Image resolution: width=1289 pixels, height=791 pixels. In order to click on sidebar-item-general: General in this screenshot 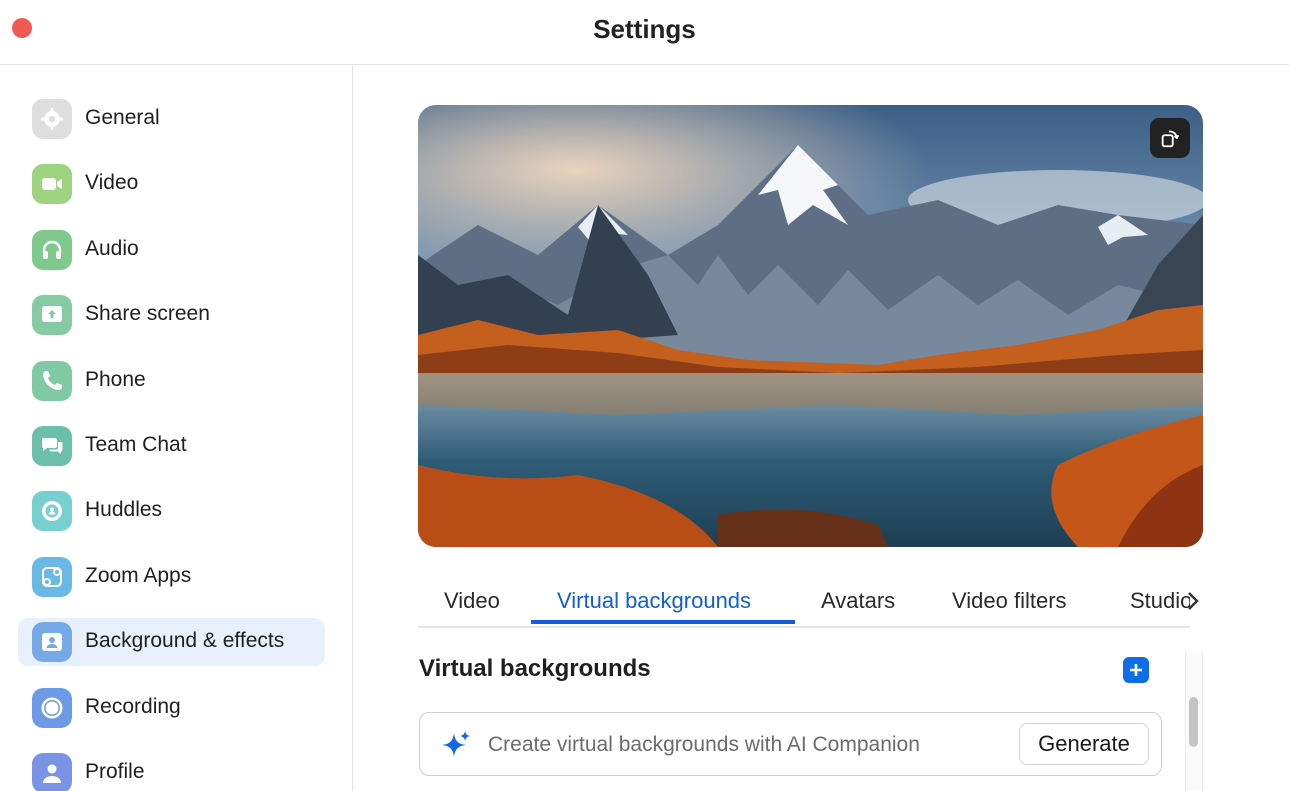, I will do `click(171, 119)`.